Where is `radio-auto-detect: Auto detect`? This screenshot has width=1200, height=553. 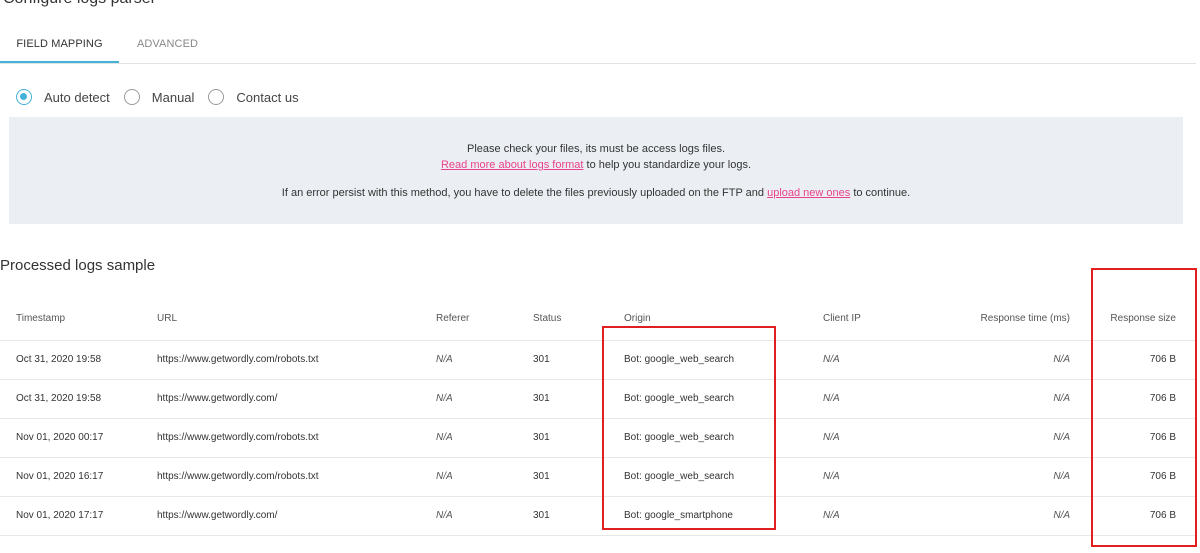 radio-auto-detect: Auto detect is located at coordinates (63, 97).